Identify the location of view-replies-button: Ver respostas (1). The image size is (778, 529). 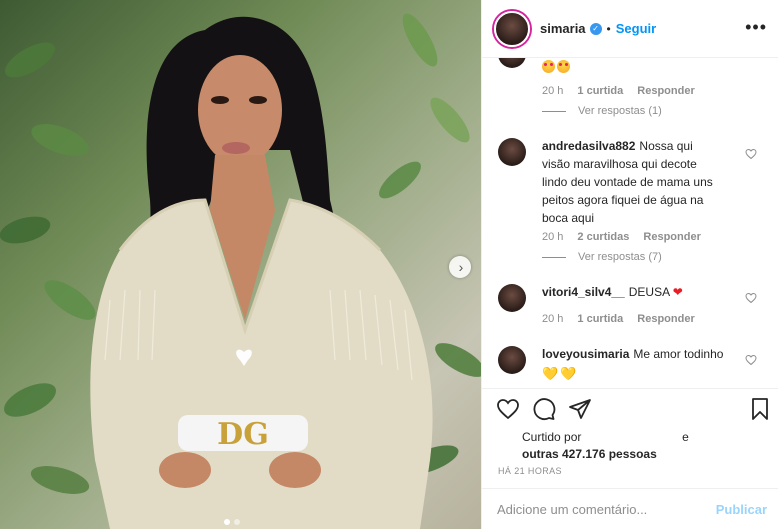
(602, 111).